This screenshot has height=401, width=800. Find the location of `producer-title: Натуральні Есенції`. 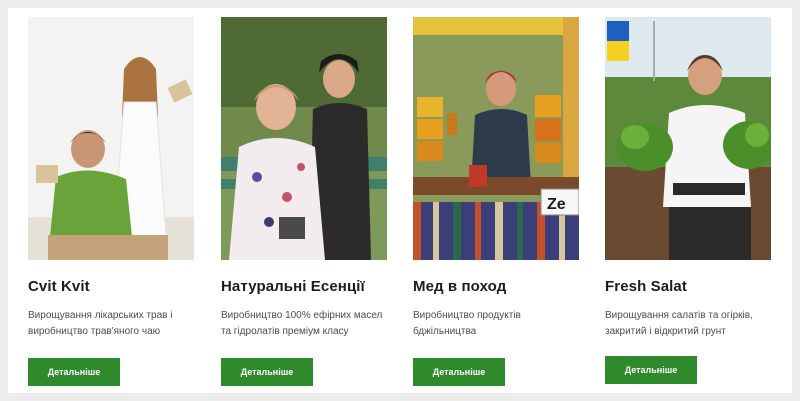

producer-title: Натуральні Есенції is located at coordinates (293, 286).